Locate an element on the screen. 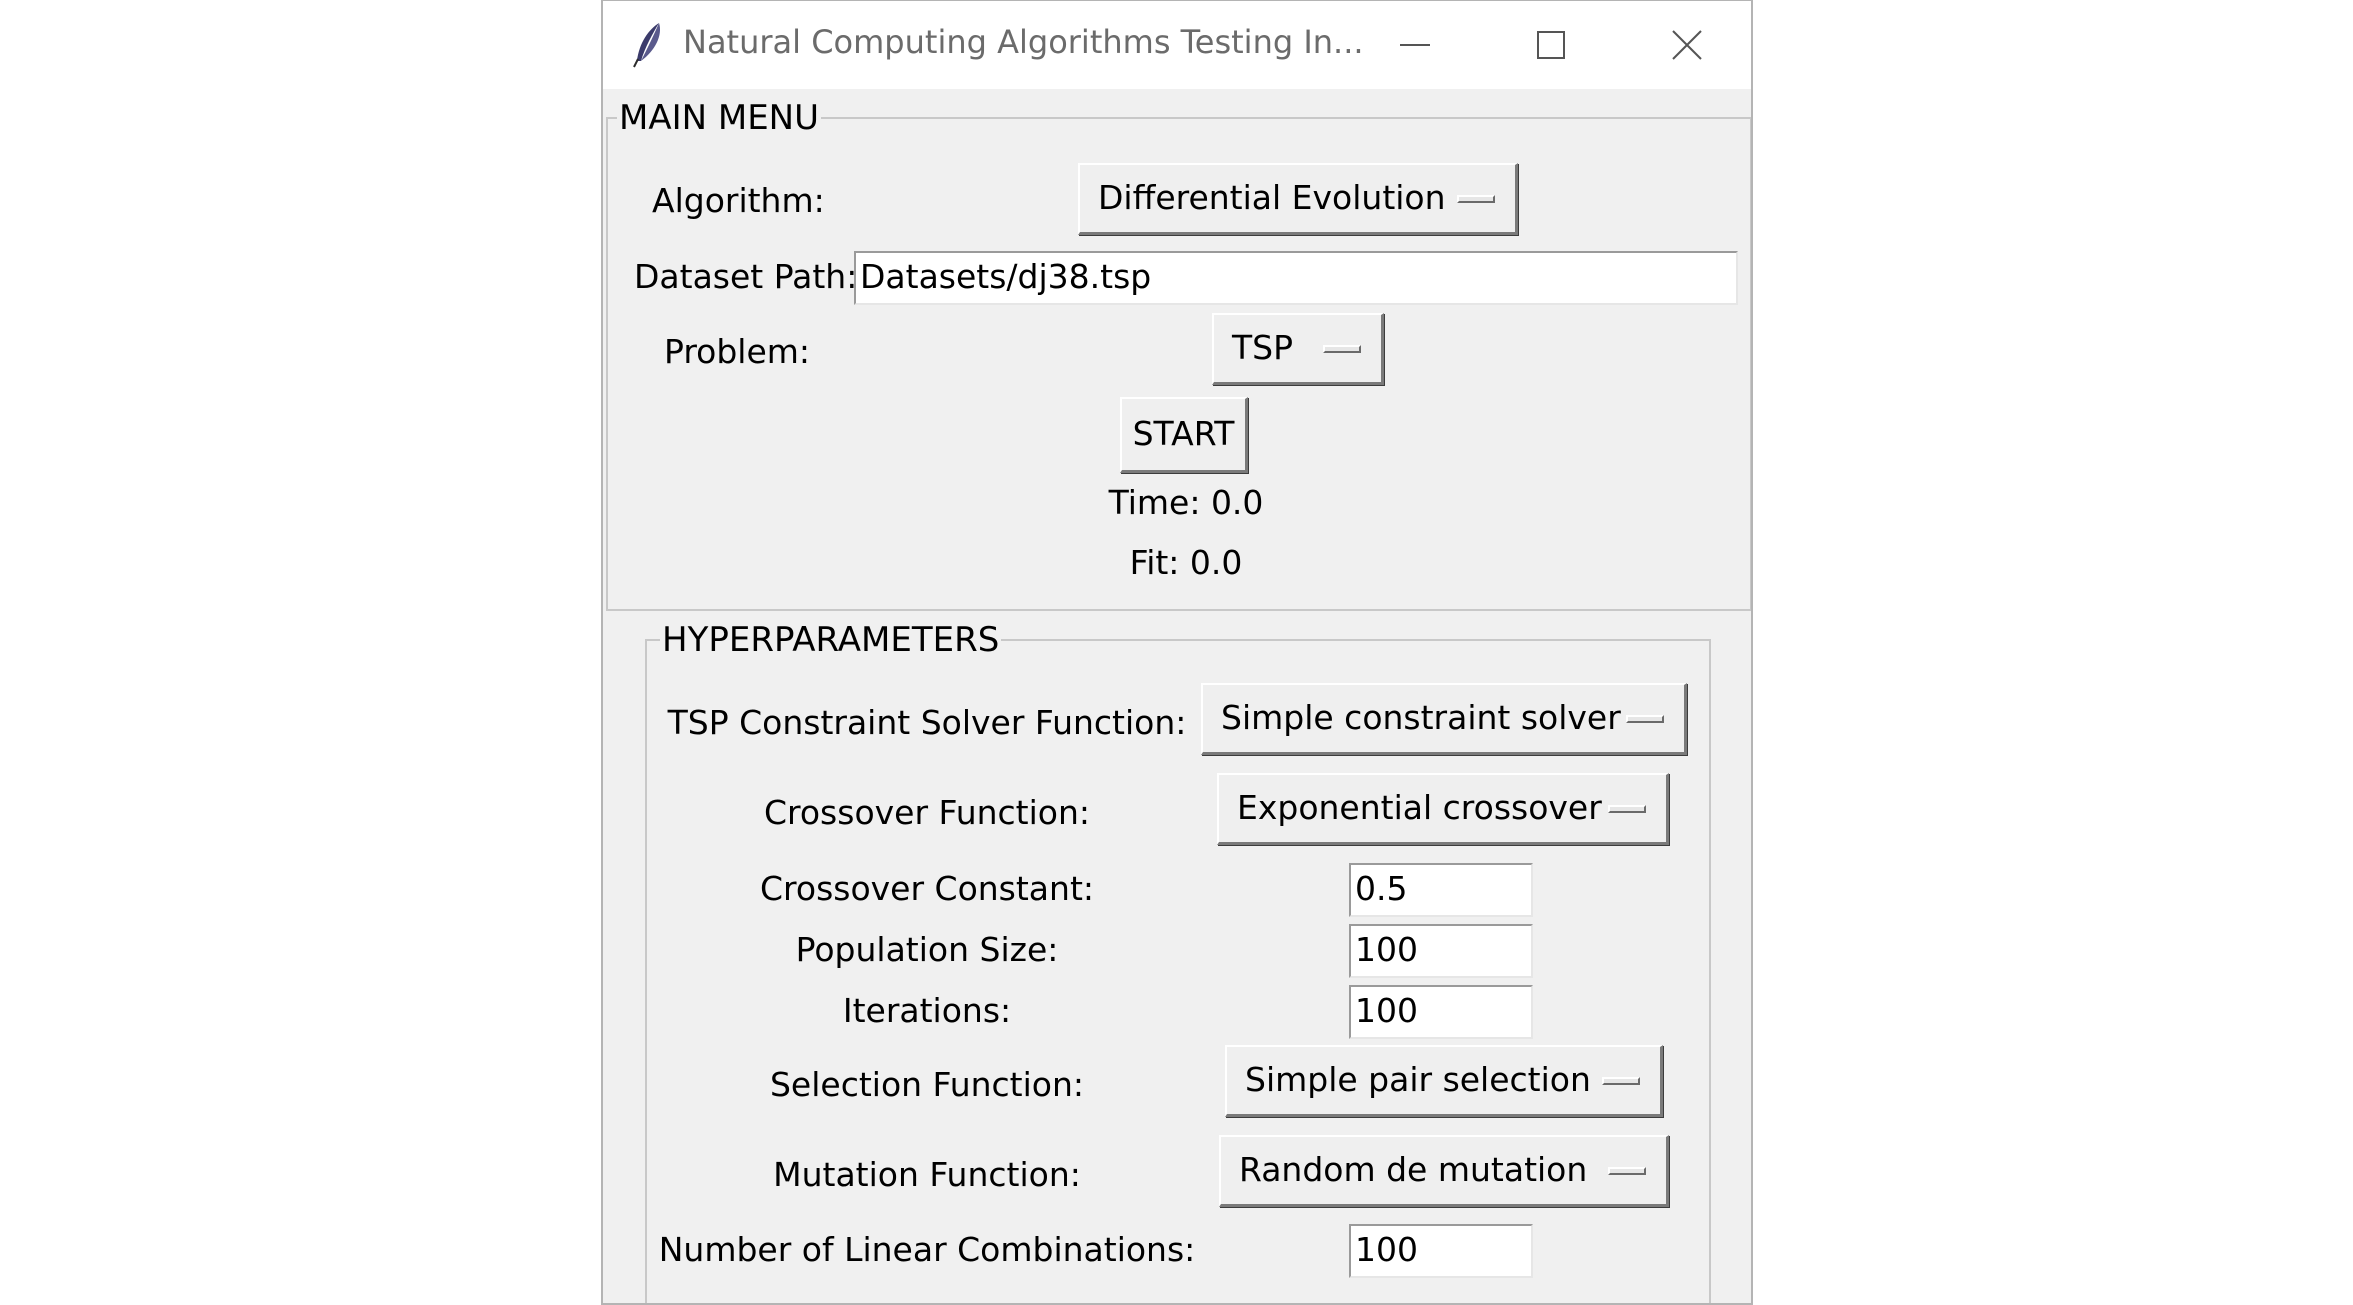 The width and height of the screenshot is (2353, 1305). mutation-function-dropdown: Random de mutation is located at coordinates (1444, 1171).